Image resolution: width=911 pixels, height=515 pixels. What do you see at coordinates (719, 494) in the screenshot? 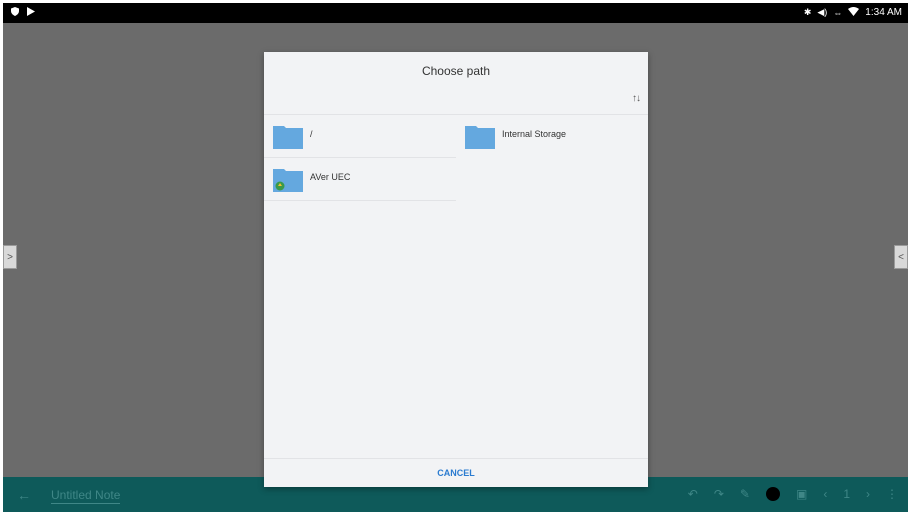
I see `redo-icon: ↷` at bounding box center [719, 494].